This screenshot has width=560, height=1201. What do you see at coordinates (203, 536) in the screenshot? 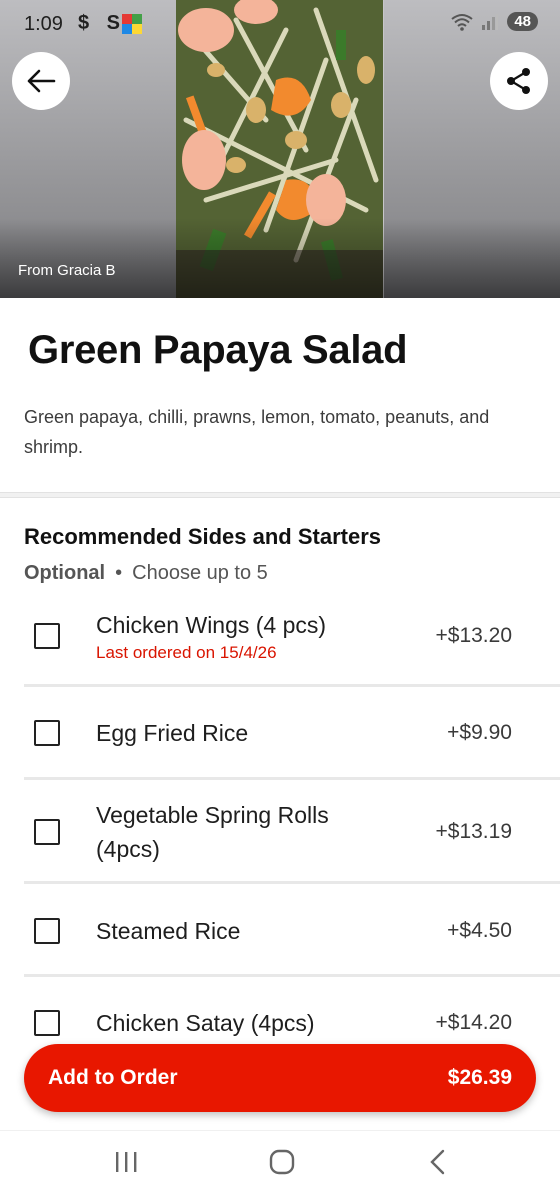
I see `section-title: Recommended Sides and Starters` at bounding box center [203, 536].